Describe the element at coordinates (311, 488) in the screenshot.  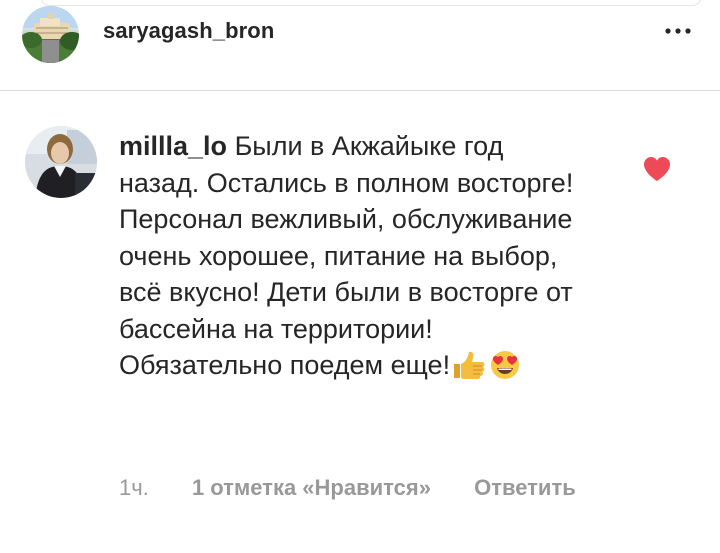
I see `comment-likes-count: 1 отметка «Нравится»` at that location.